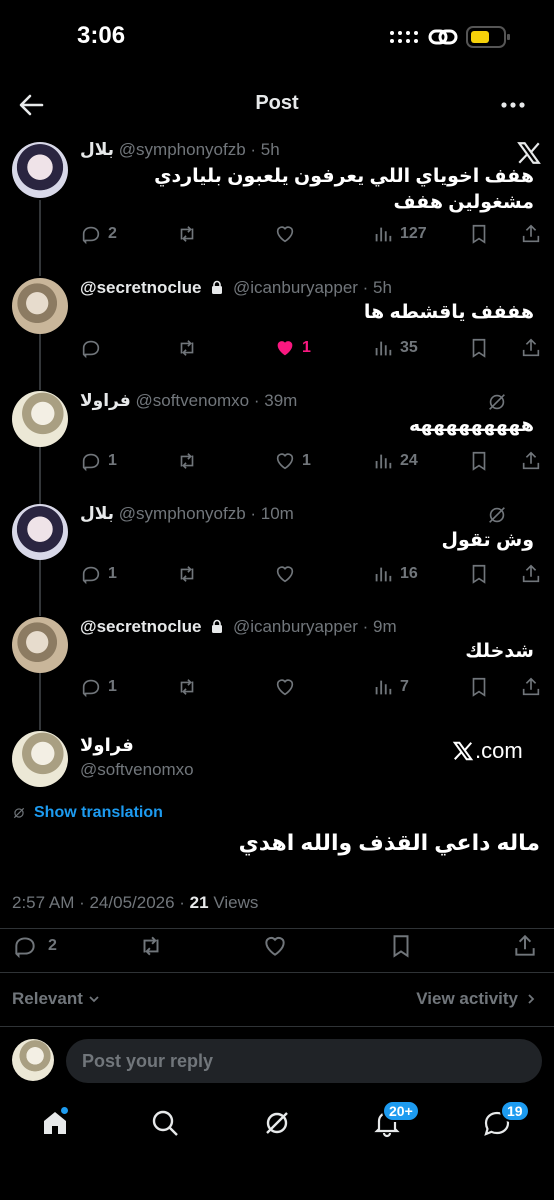 The height and width of the screenshot is (1200, 554). Describe the element at coordinates (311, 234) in the screenshot. I see `tweet-actions: 2 127` at that location.